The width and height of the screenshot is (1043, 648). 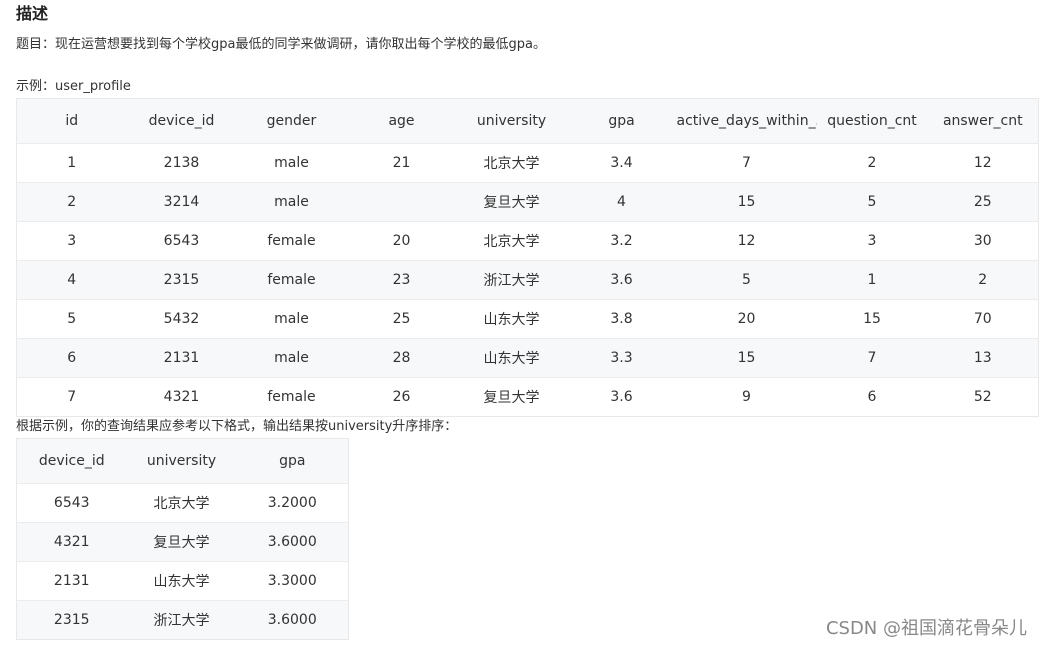 What do you see at coordinates (292, 581) in the screenshot?
I see `table-cell: 3.3000` at bounding box center [292, 581].